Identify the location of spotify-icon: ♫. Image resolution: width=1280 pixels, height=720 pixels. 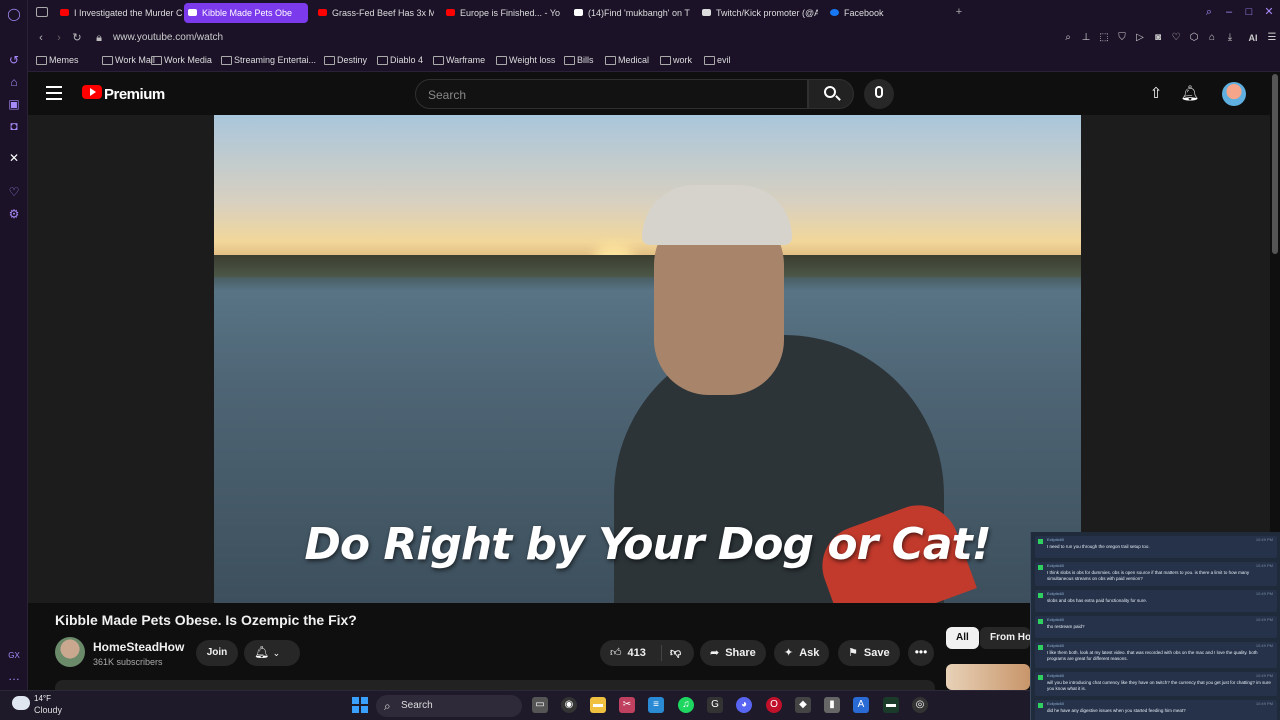
(686, 705).